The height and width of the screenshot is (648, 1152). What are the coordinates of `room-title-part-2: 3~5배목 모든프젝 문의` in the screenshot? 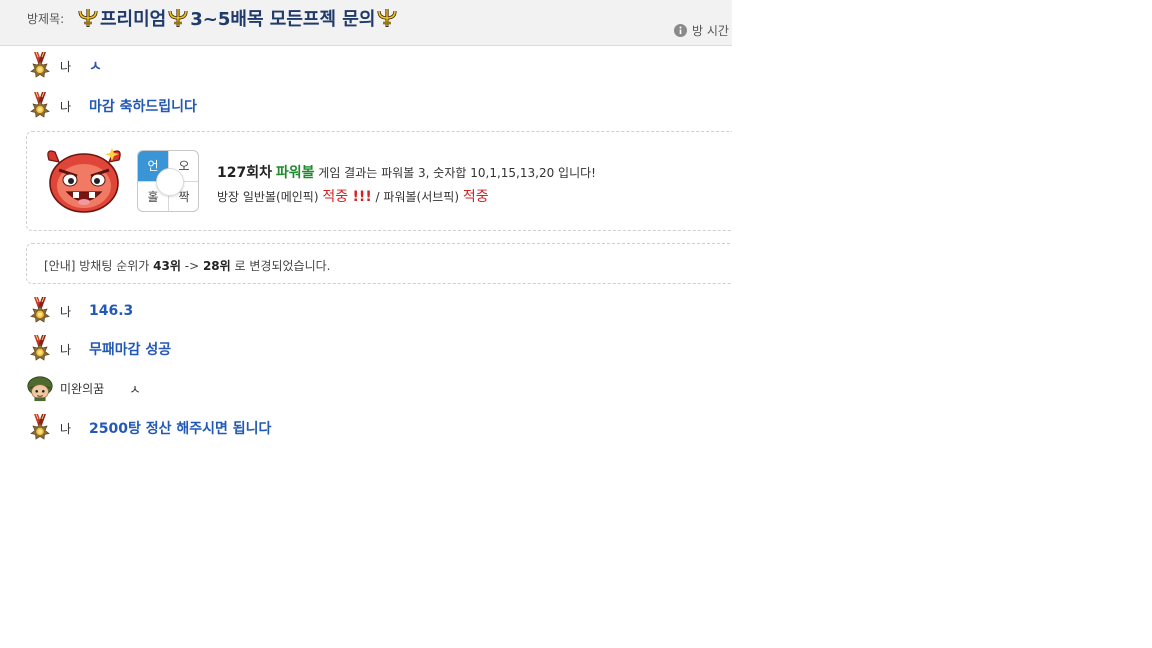 It's located at (283, 19).